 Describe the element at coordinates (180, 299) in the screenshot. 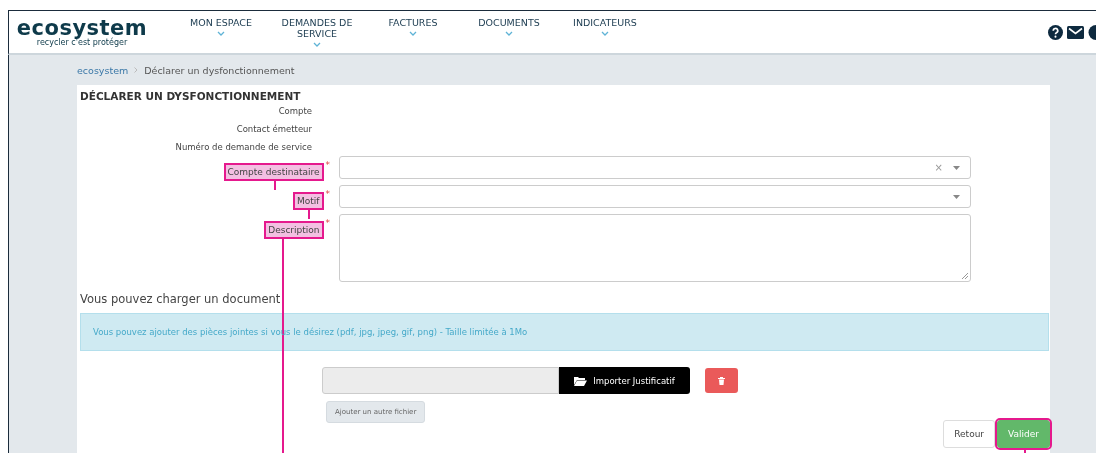

I see `section-heading: Vous pouvez charger un document` at that location.